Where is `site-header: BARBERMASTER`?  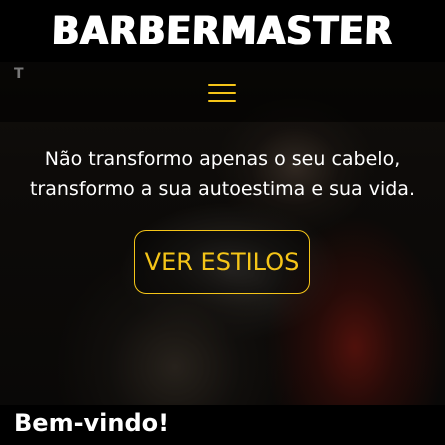 site-header: BARBERMASTER is located at coordinates (222, 31).